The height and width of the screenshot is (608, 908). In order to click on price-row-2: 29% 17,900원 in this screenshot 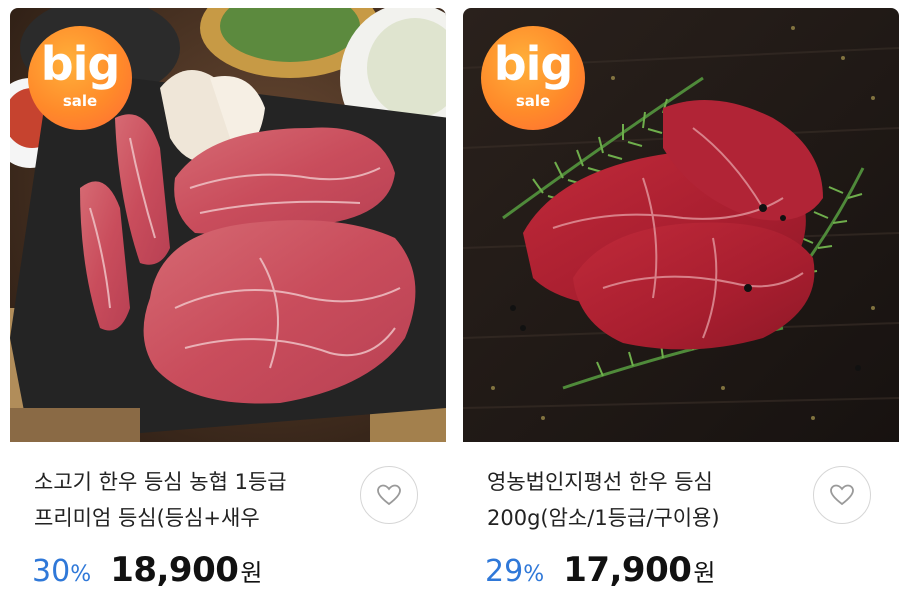, I will do `click(600, 570)`.